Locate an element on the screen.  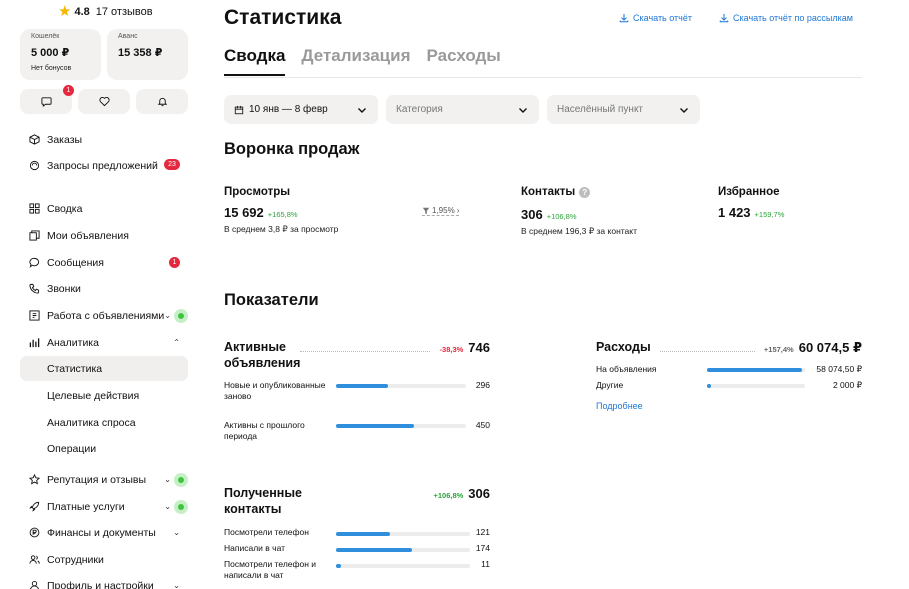
advance-label: Аванс is located at coordinates (128, 36).